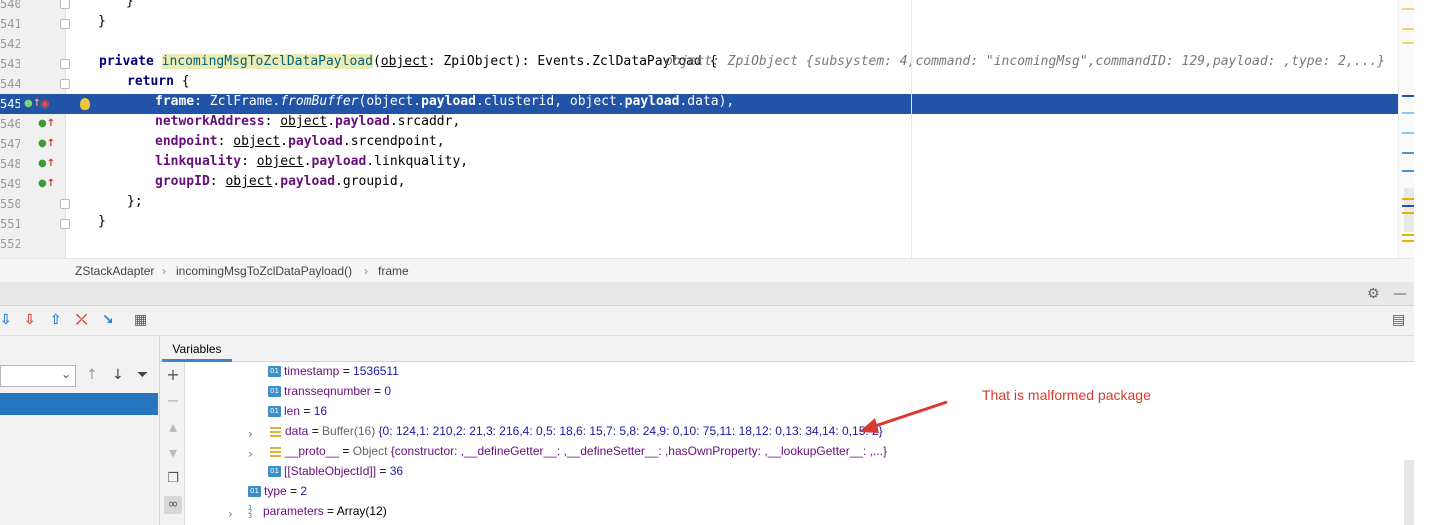 The width and height of the screenshot is (1436, 525). What do you see at coordinates (274, 412) in the screenshot?
I see `primitive-icon: 01` at bounding box center [274, 412].